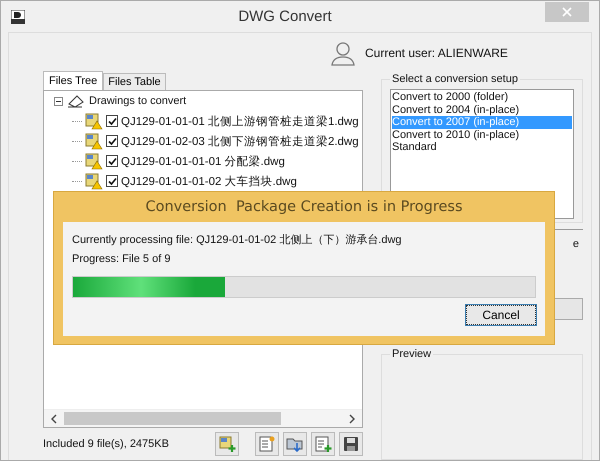 Image resolution: width=600 pixels, height=461 pixels. Describe the element at coordinates (436, 53) in the screenshot. I see `current-user-label: Current user: ALIENWARE` at that location.